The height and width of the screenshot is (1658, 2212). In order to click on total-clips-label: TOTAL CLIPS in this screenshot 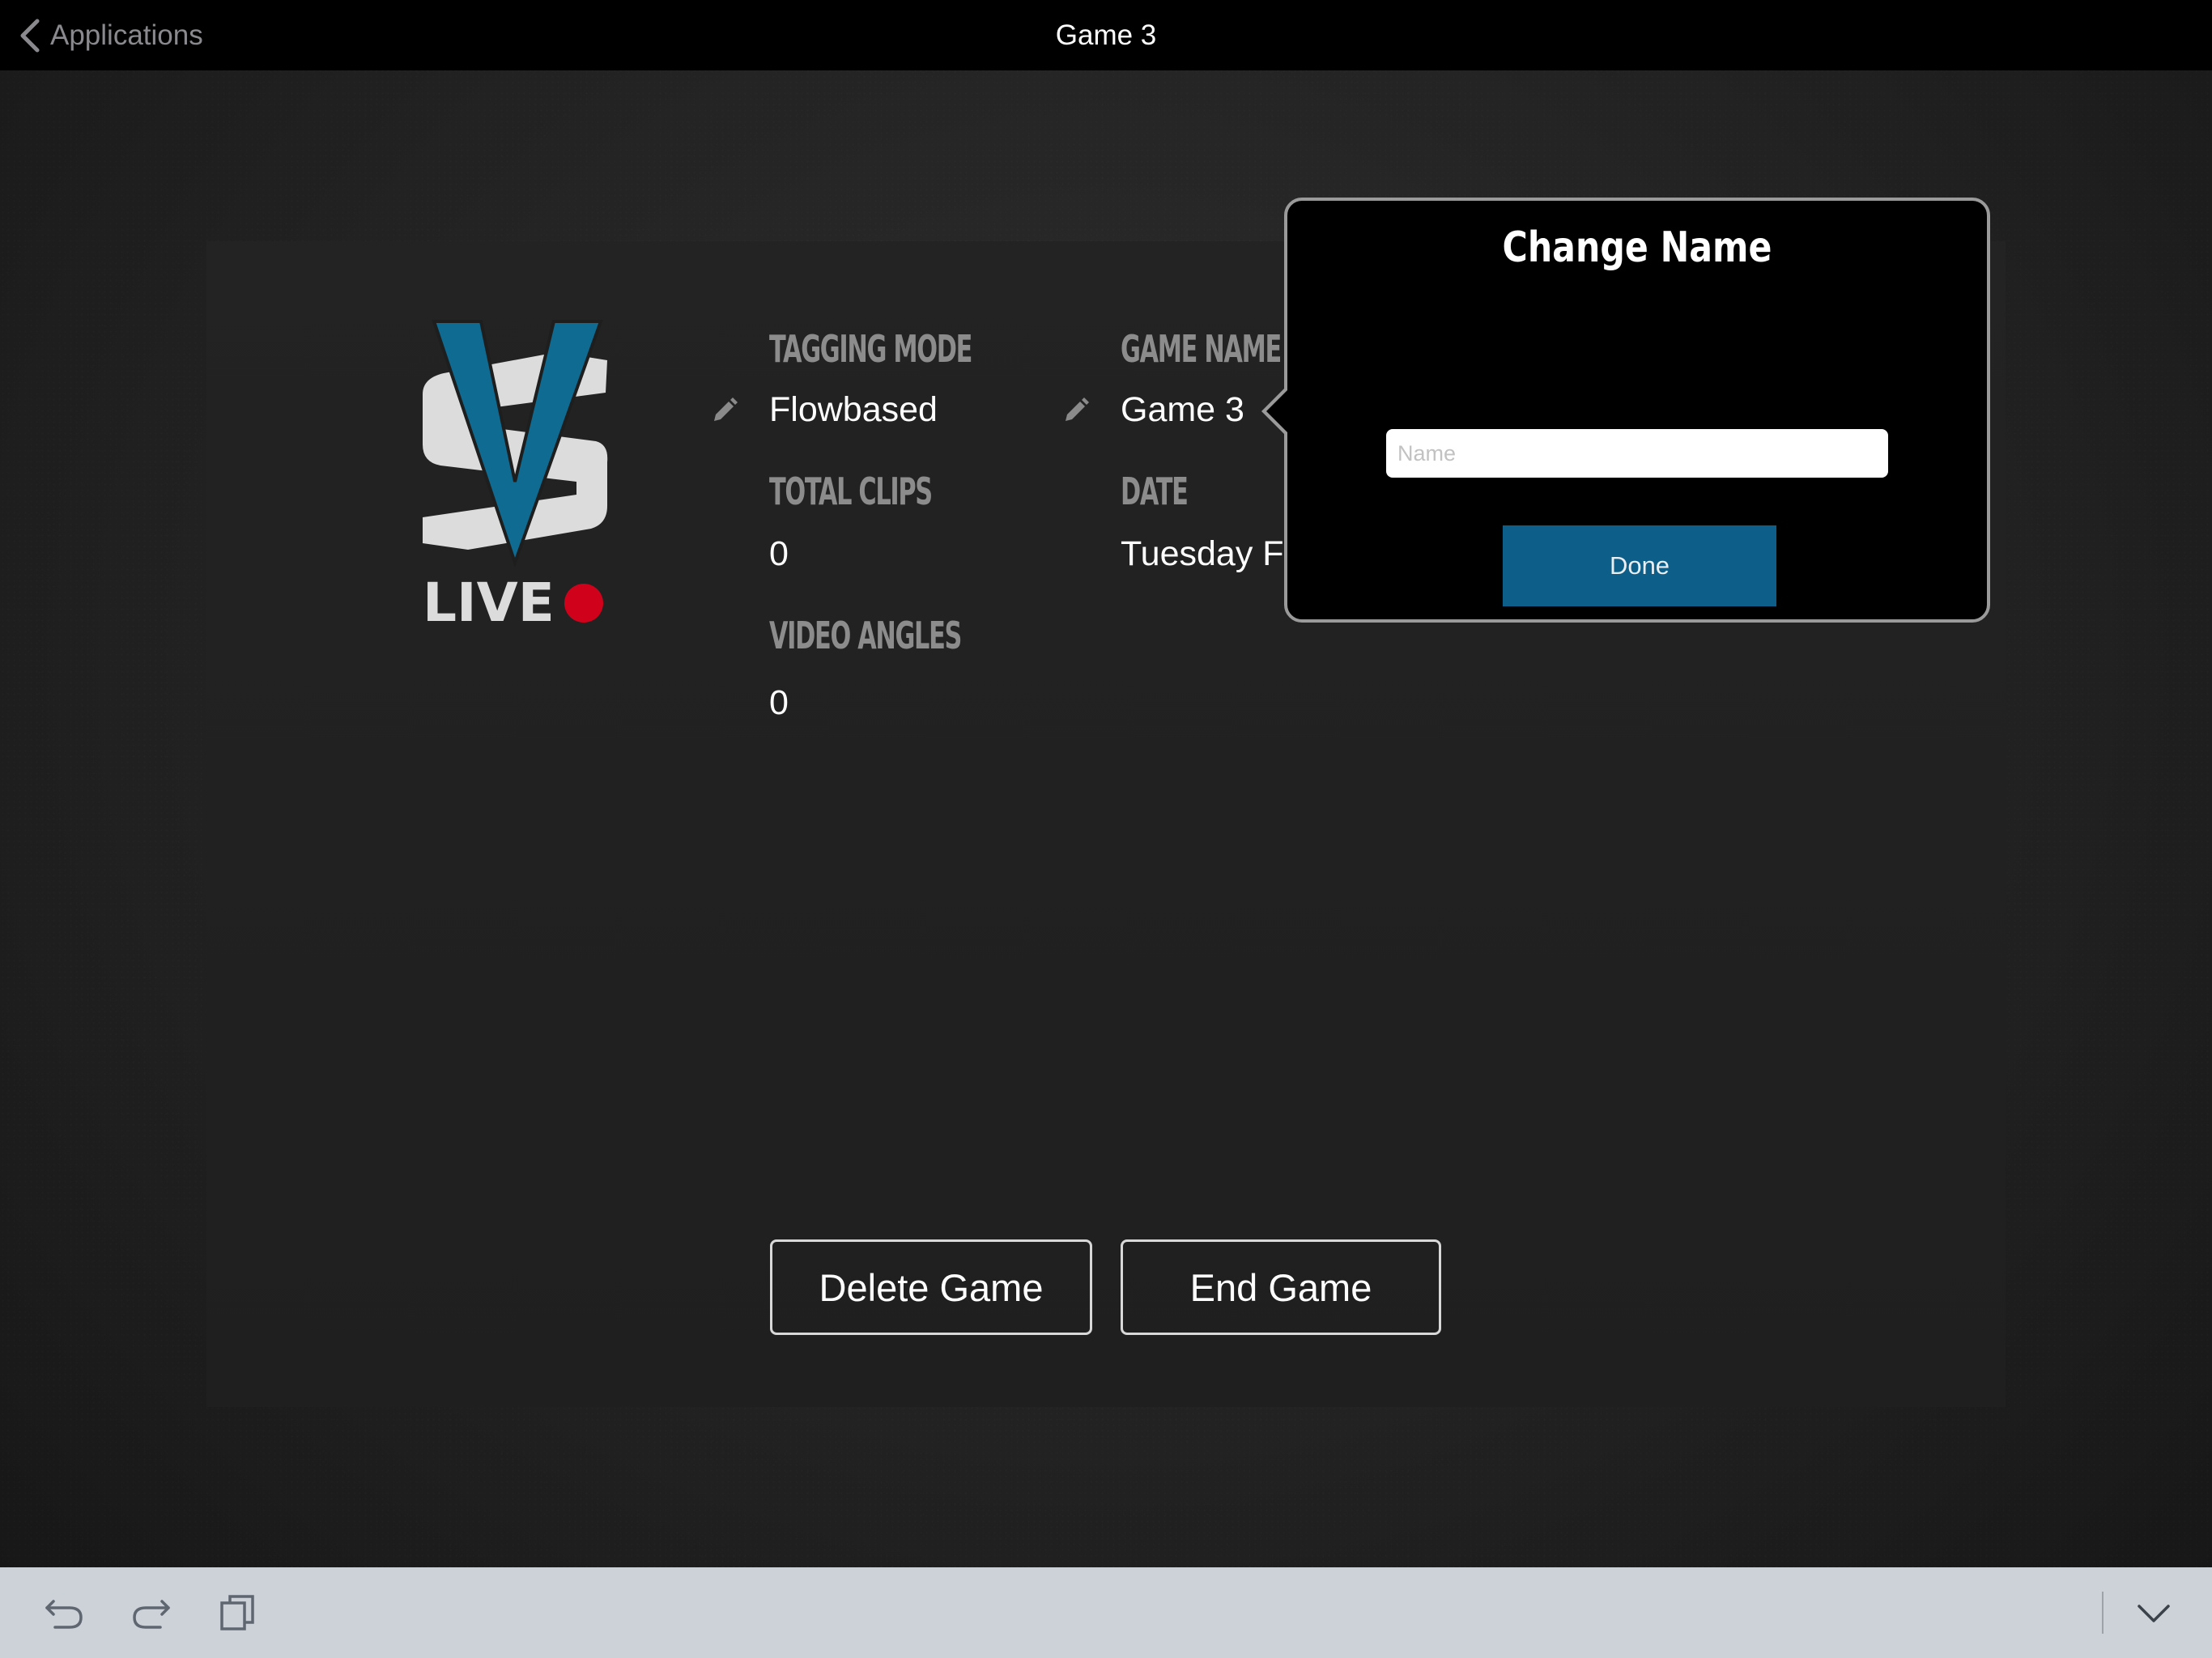, I will do `click(851, 491)`.